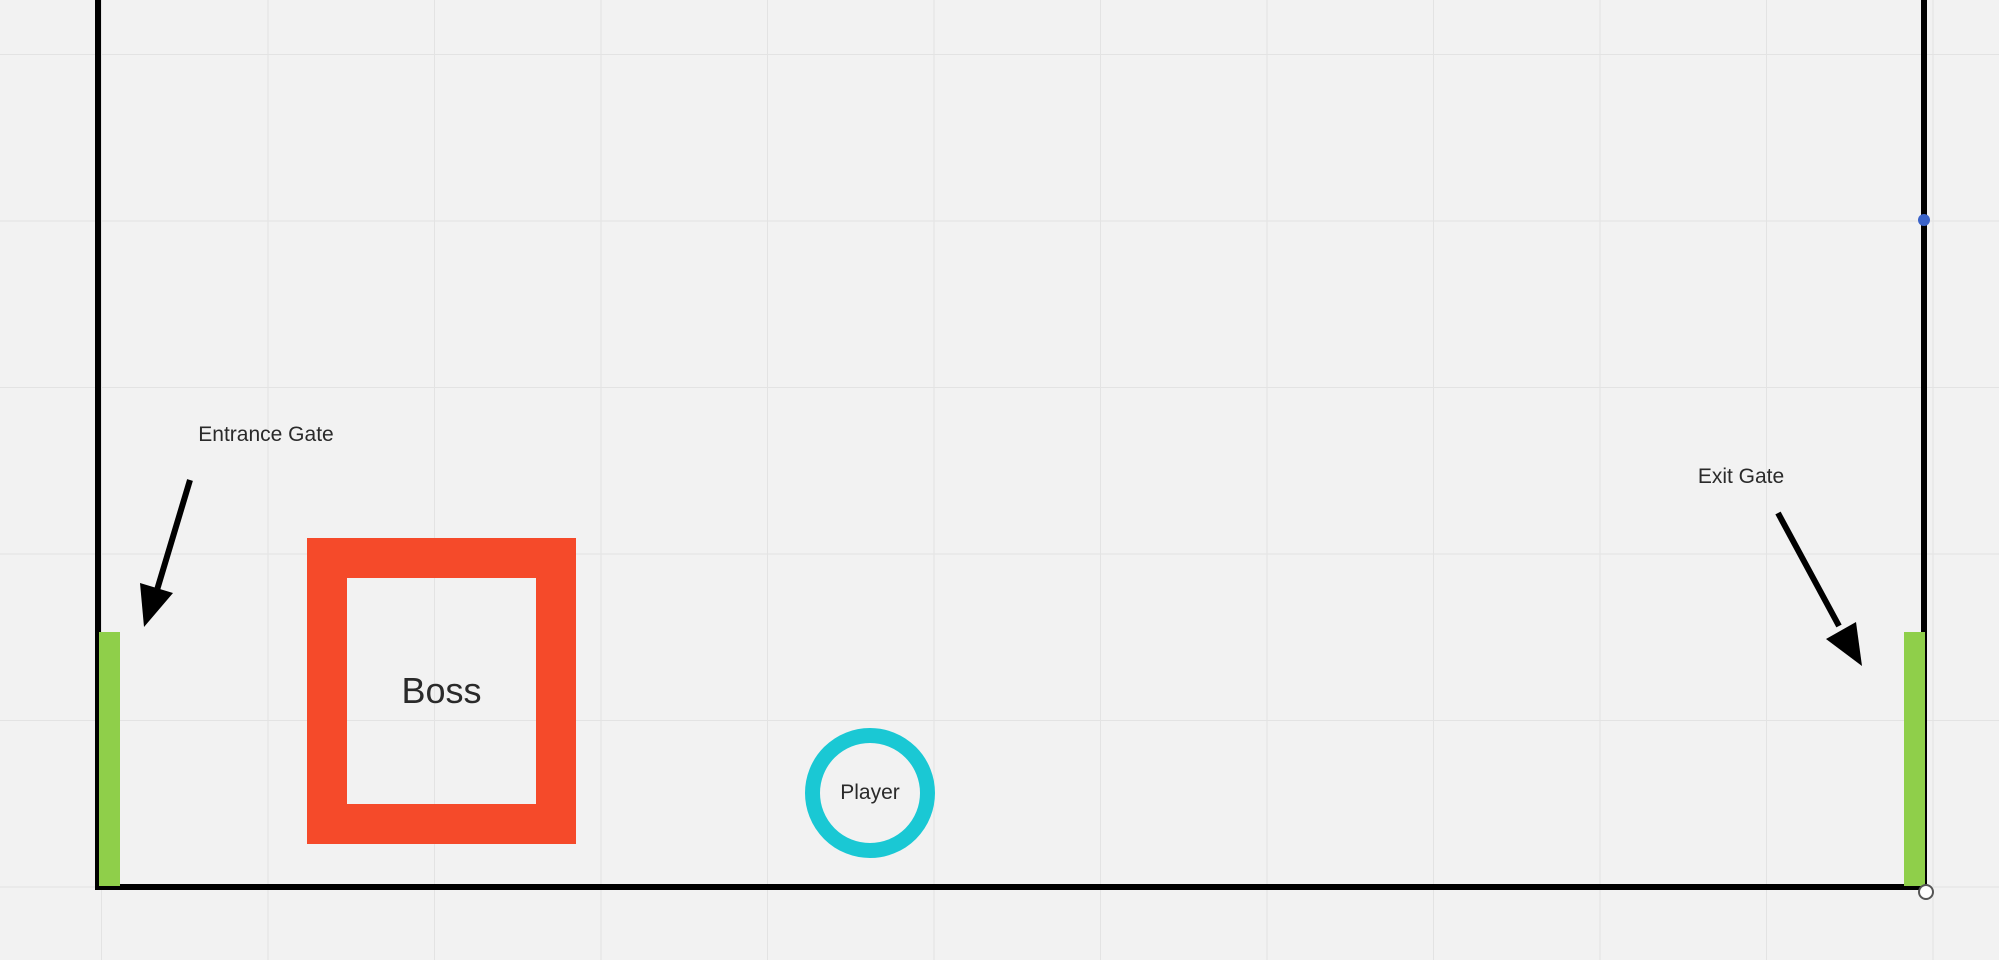 The height and width of the screenshot is (960, 1999). I want to click on exit-arrow-shaft, so click(1808, 569).